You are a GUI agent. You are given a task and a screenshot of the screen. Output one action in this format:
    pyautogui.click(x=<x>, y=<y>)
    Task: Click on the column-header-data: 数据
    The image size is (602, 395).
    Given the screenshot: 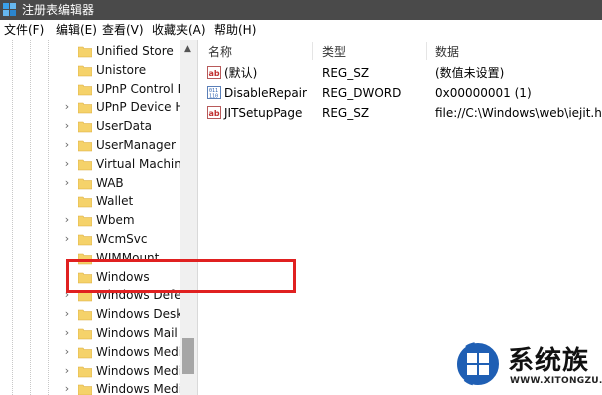 What is the action you would take?
    pyautogui.click(x=447, y=52)
    